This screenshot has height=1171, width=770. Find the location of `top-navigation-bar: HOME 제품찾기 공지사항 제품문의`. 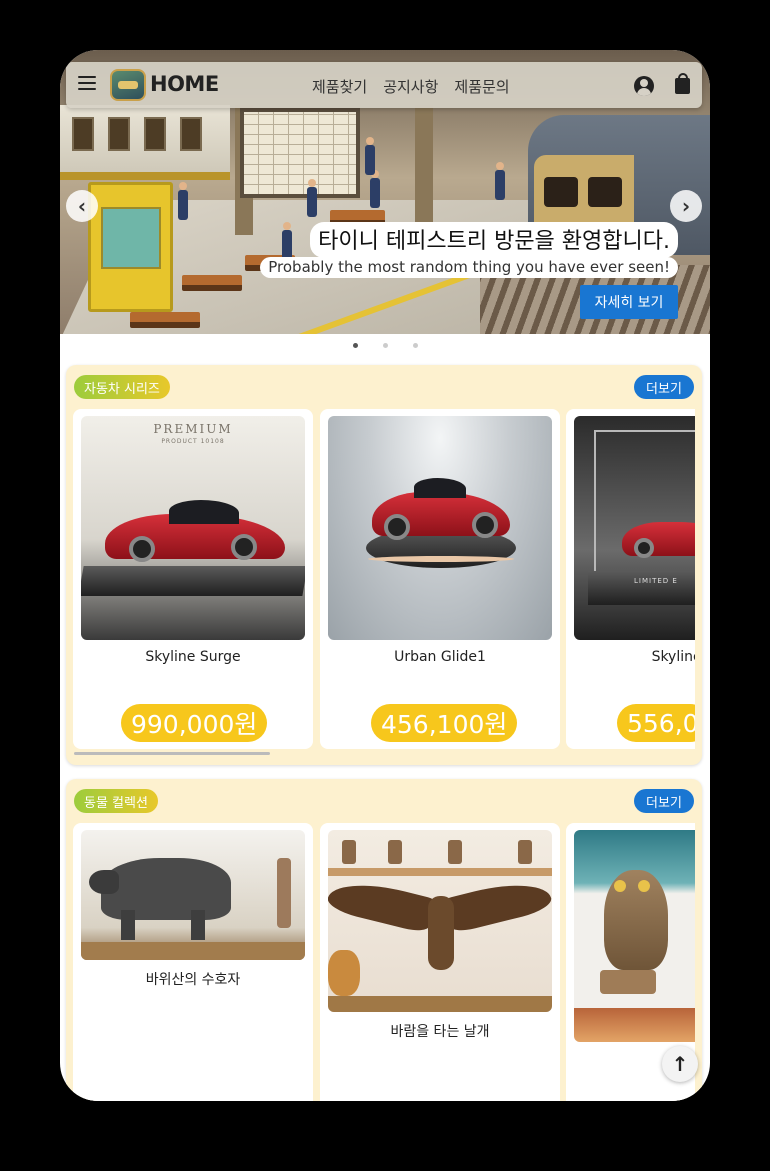

top-navigation-bar: HOME 제품찾기 공지사항 제품문의 is located at coordinates (384, 85).